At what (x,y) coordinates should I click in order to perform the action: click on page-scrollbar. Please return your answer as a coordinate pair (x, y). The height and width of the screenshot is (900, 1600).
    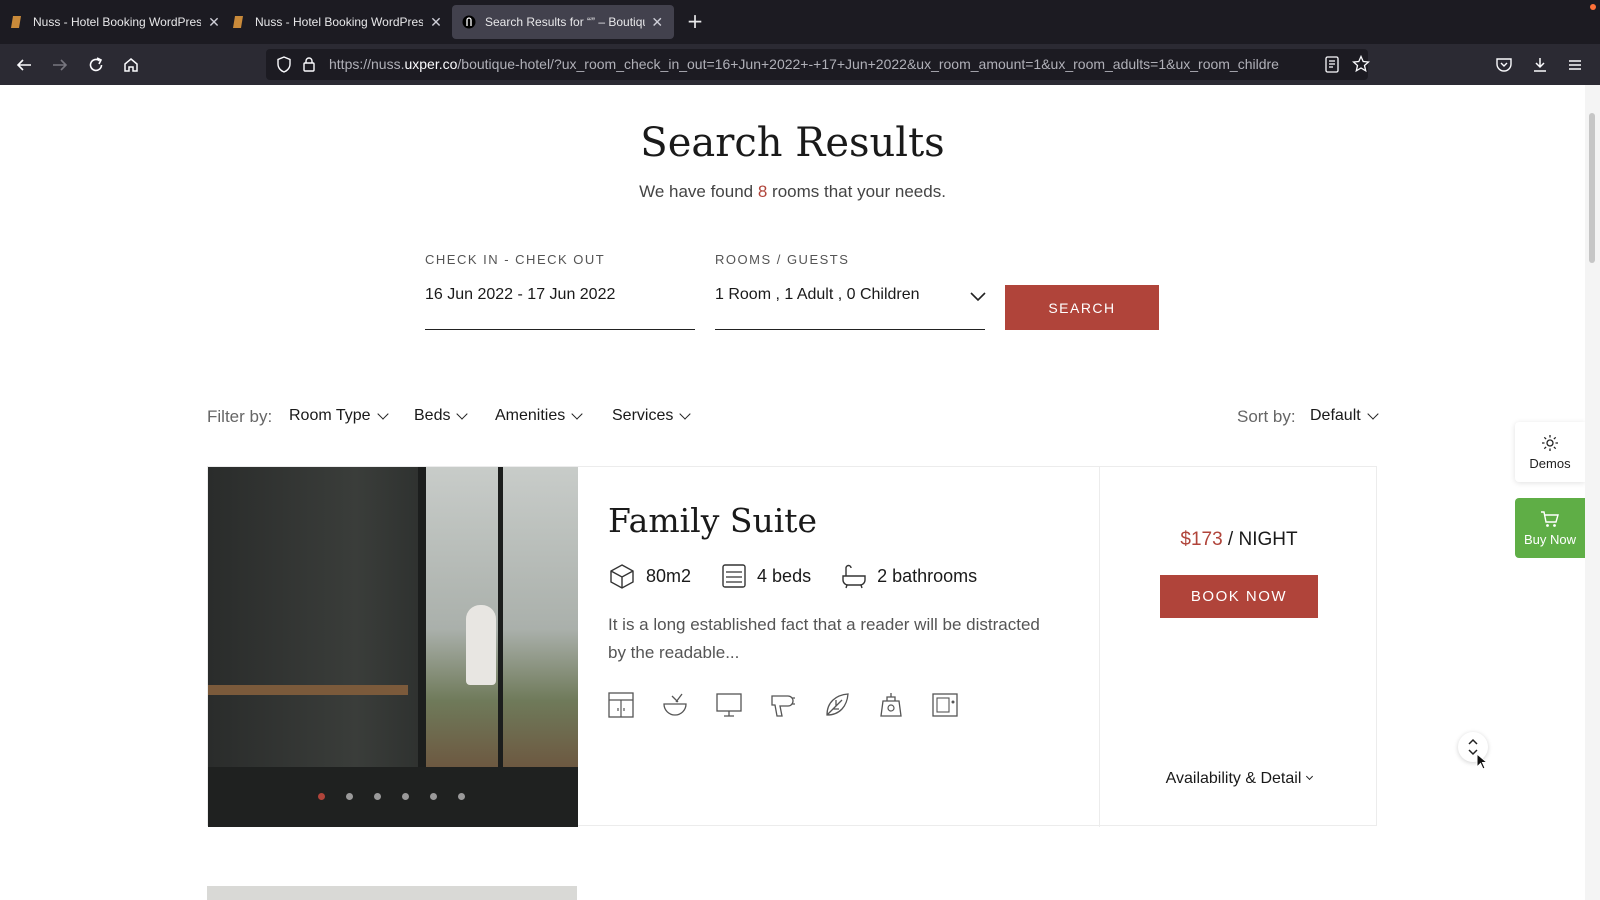
    Looking at the image, I should click on (1592, 492).